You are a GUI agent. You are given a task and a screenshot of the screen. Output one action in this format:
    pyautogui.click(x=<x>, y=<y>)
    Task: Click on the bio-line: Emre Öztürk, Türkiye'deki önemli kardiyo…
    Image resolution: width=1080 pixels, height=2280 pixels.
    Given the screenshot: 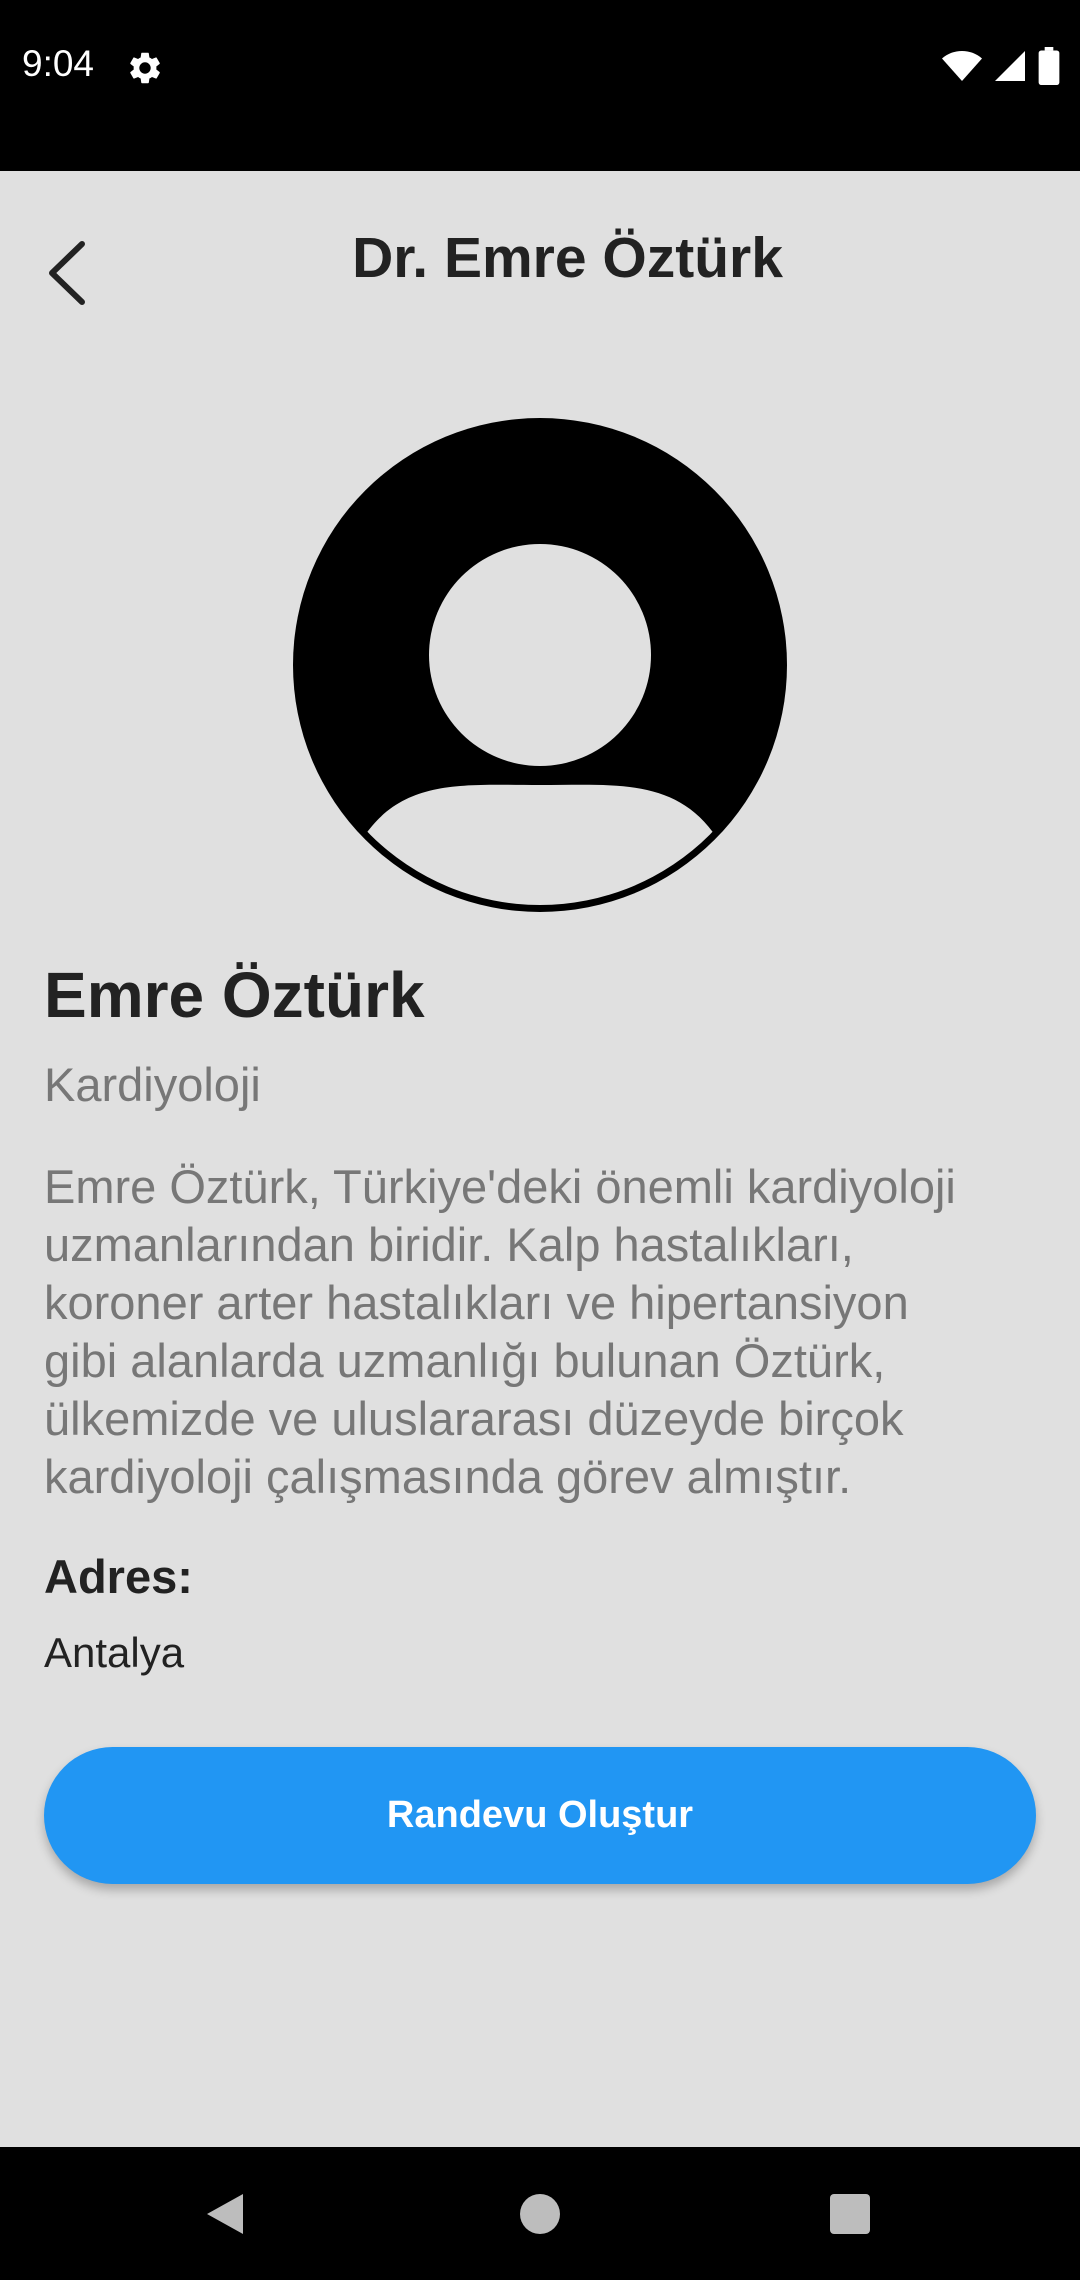 What is the action you would take?
    pyautogui.click(x=500, y=1186)
    